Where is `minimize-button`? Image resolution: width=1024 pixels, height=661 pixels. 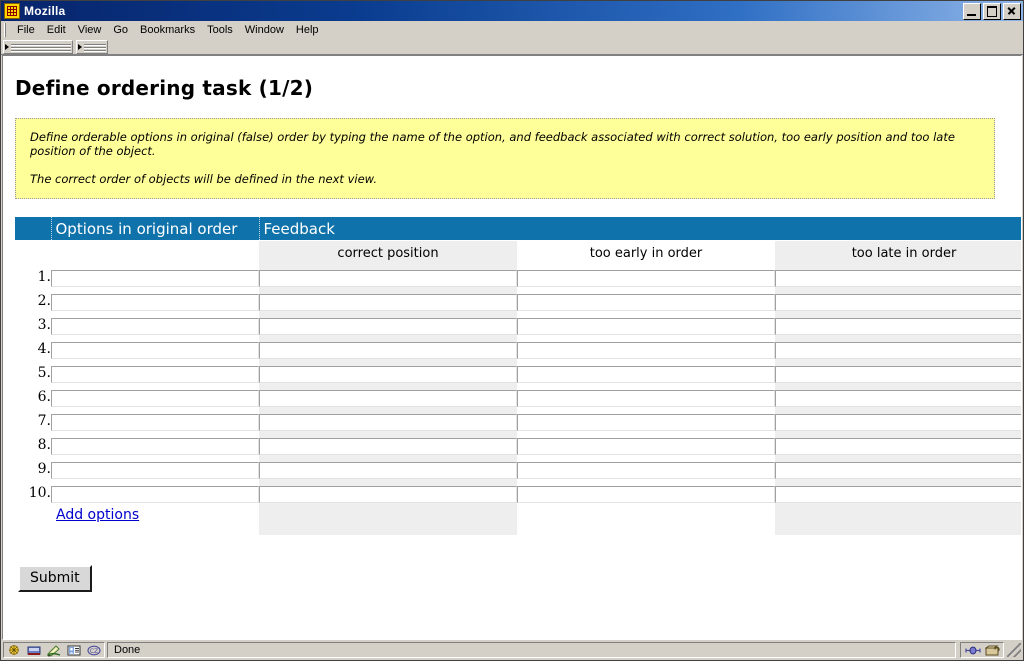 minimize-button is located at coordinates (972, 11).